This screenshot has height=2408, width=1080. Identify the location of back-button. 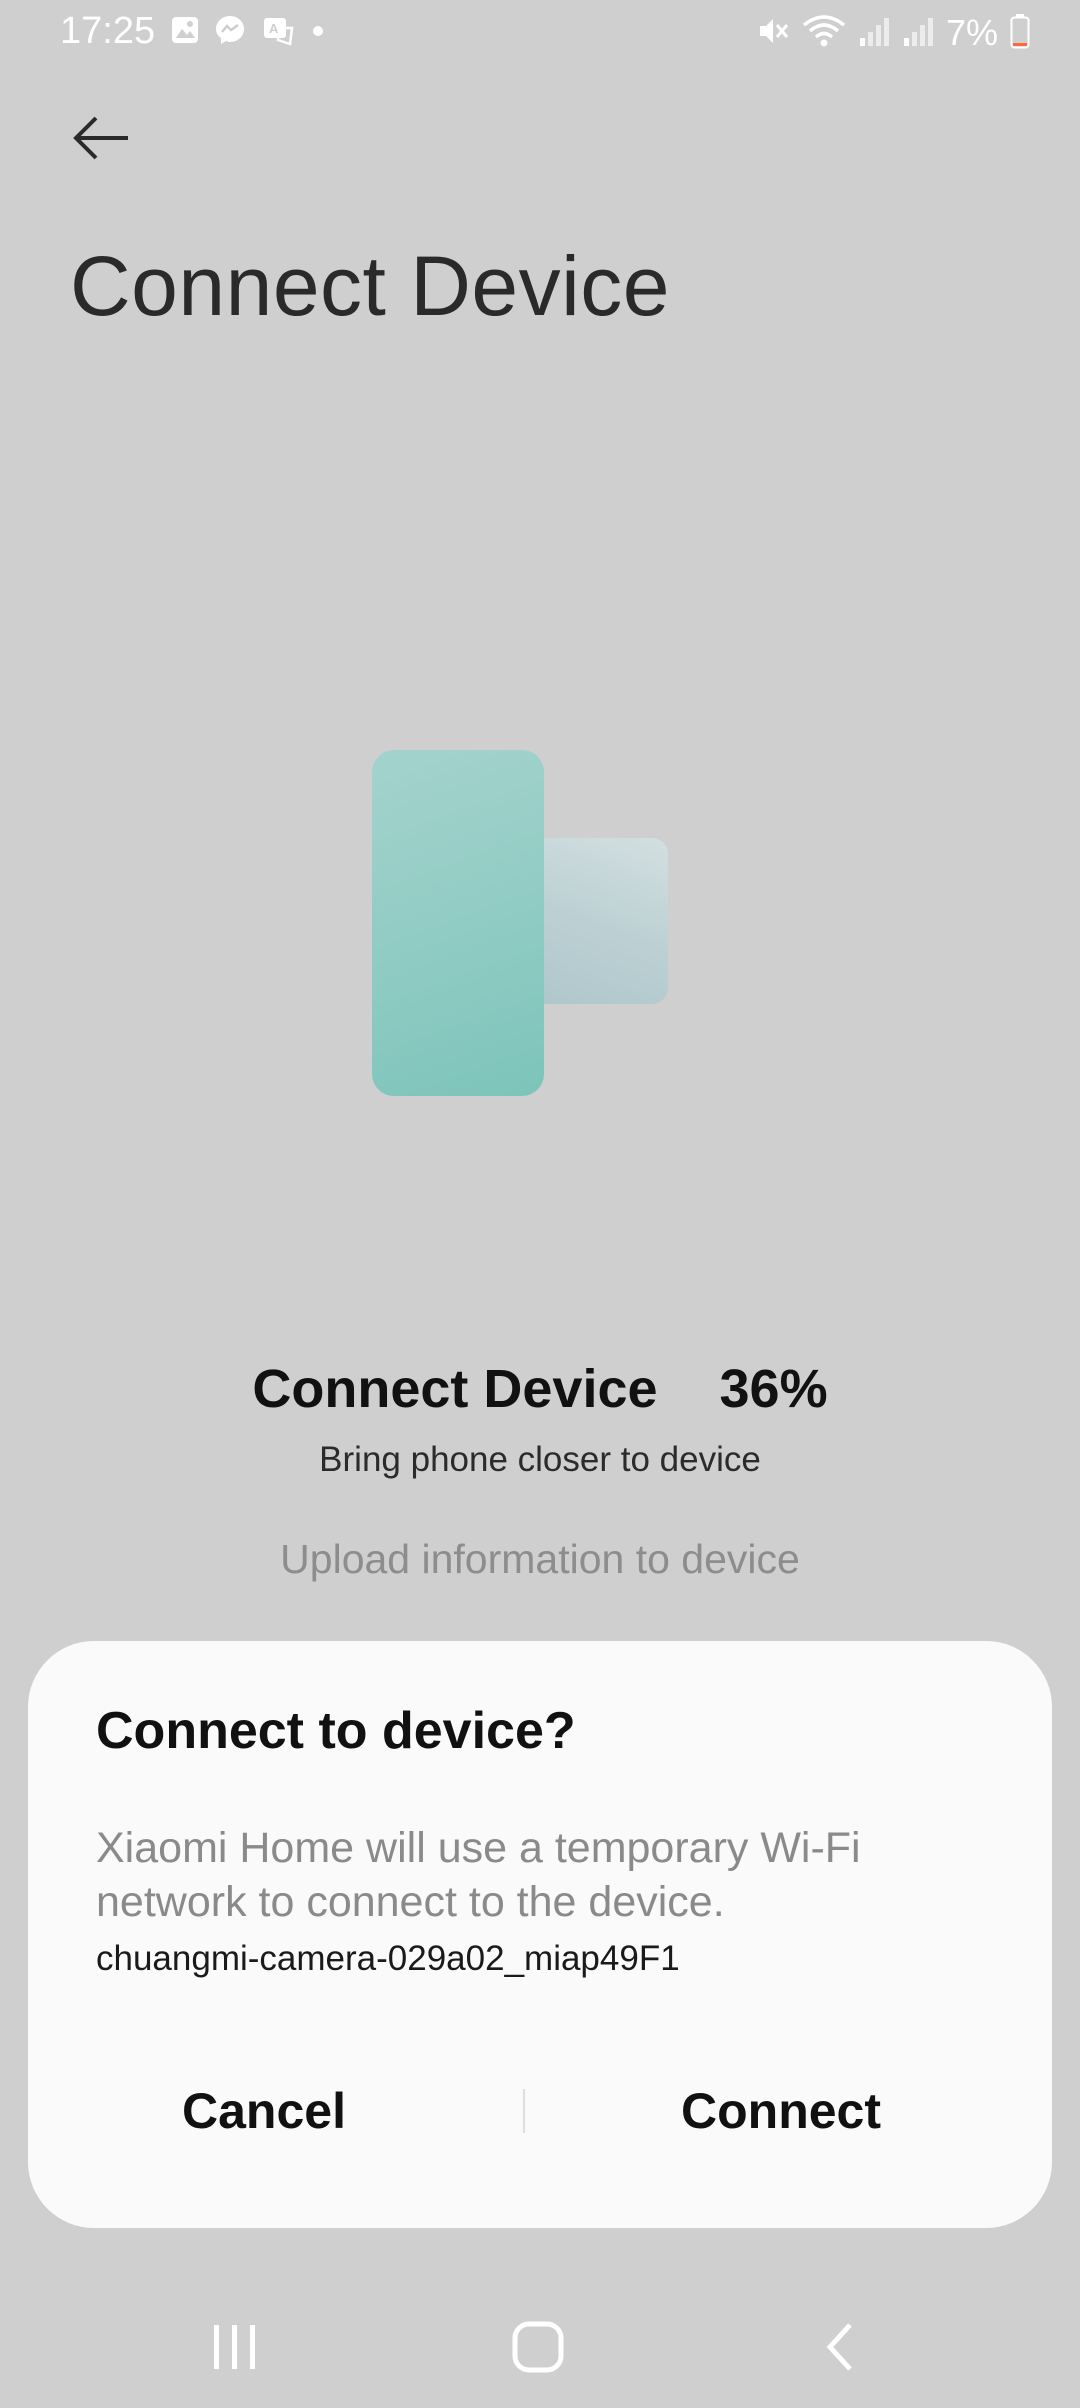
(102, 140).